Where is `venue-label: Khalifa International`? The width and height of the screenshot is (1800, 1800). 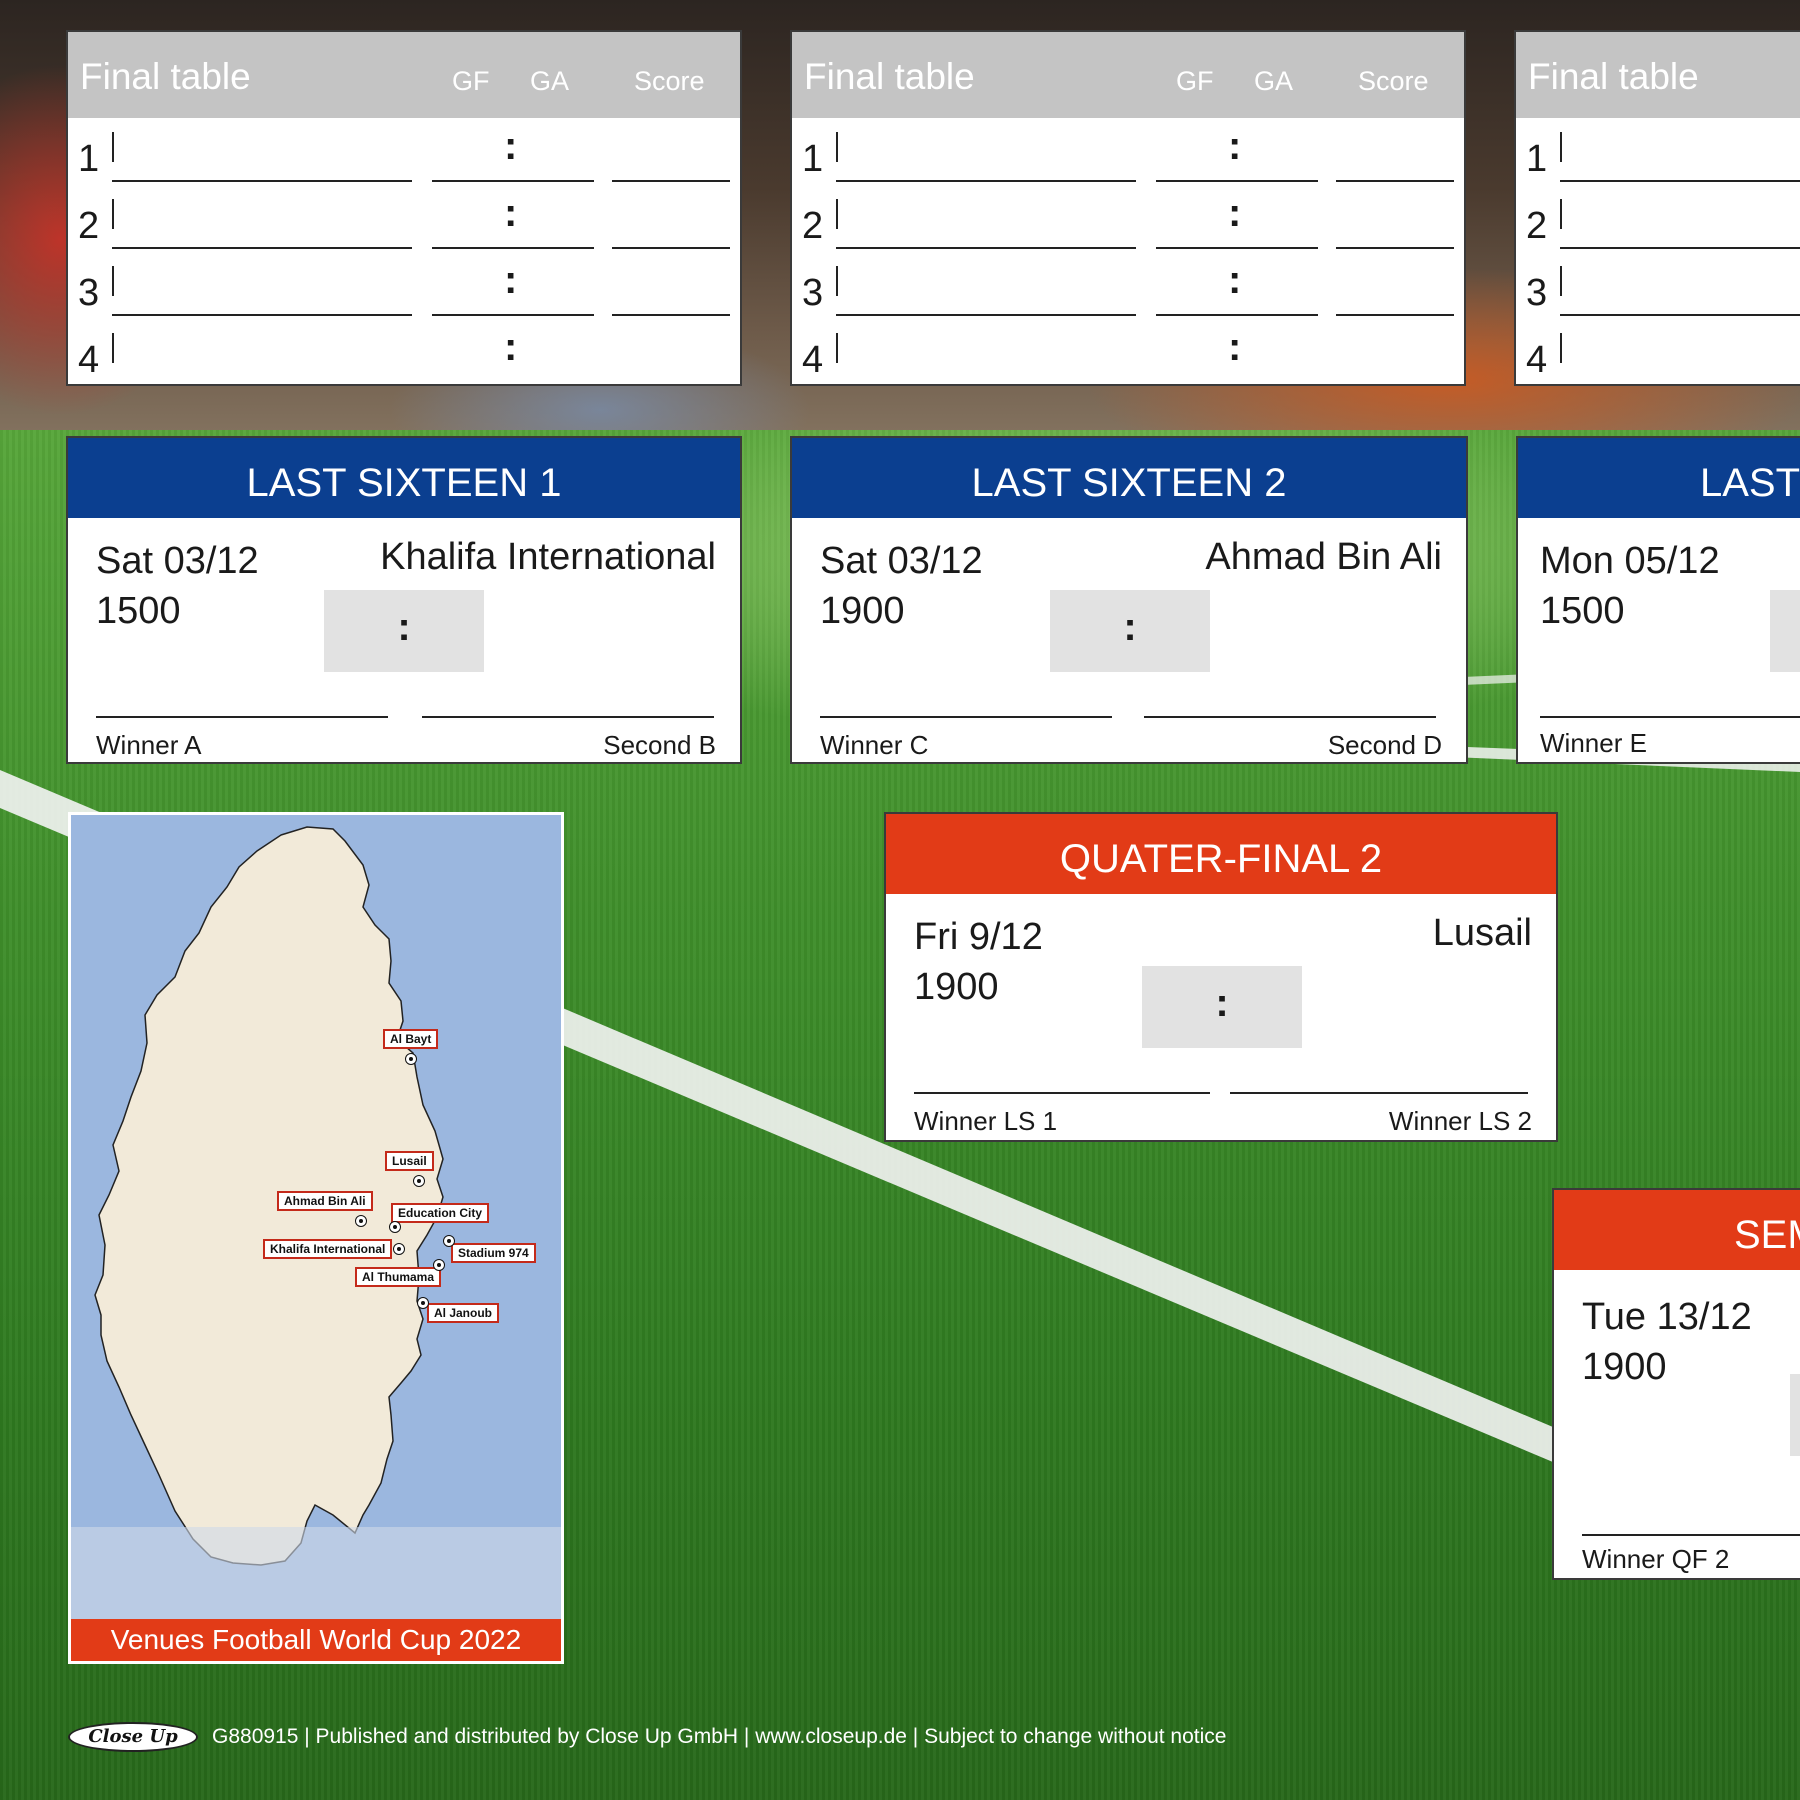 venue-label: Khalifa International is located at coordinates (328, 1249).